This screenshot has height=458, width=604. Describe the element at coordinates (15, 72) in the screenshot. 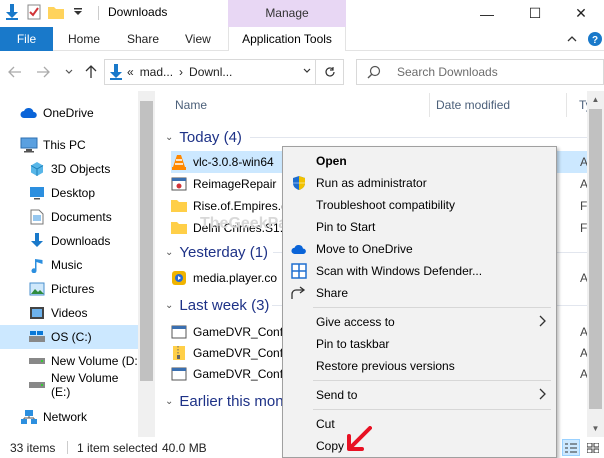

I see `back-arrow-icon` at that location.